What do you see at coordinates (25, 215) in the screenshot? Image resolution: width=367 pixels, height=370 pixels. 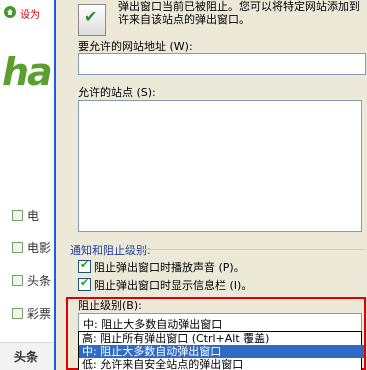 I see `nav-item-tv: 电` at bounding box center [25, 215].